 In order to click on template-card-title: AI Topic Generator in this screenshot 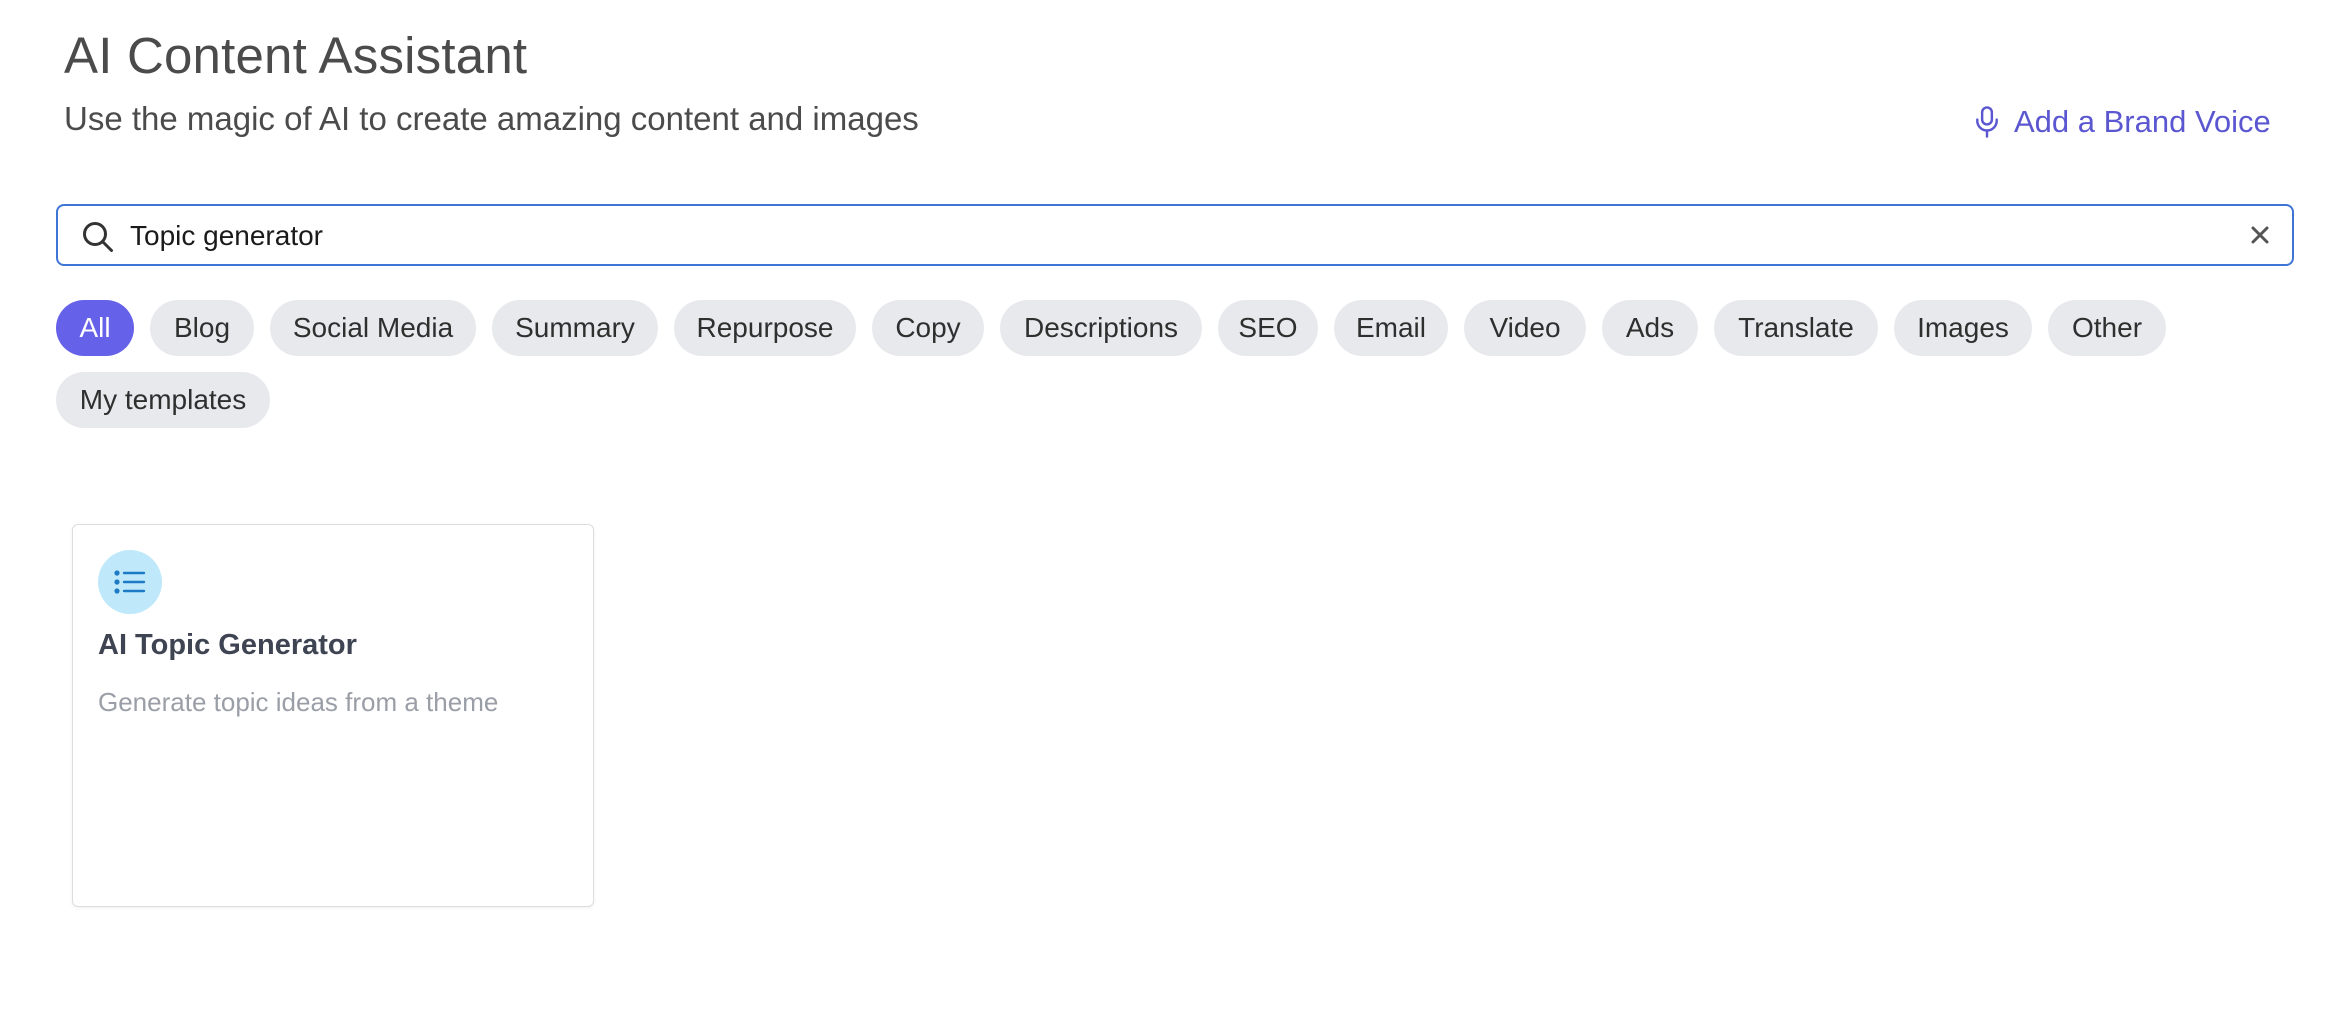, I will do `click(227, 645)`.